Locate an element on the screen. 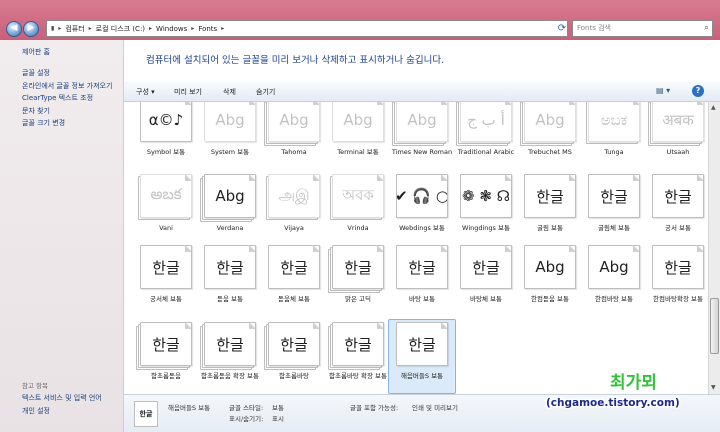  font-name-label: 한컴돋움 보통 is located at coordinates (550, 299).